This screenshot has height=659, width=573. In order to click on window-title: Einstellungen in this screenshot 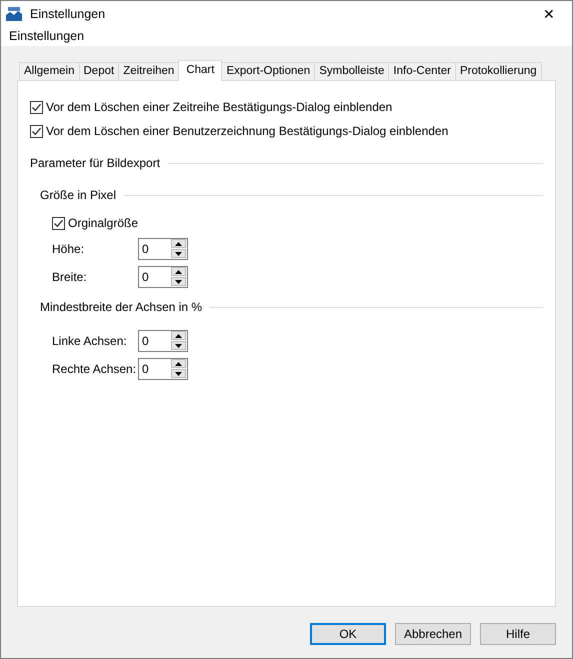, I will do `click(68, 14)`.